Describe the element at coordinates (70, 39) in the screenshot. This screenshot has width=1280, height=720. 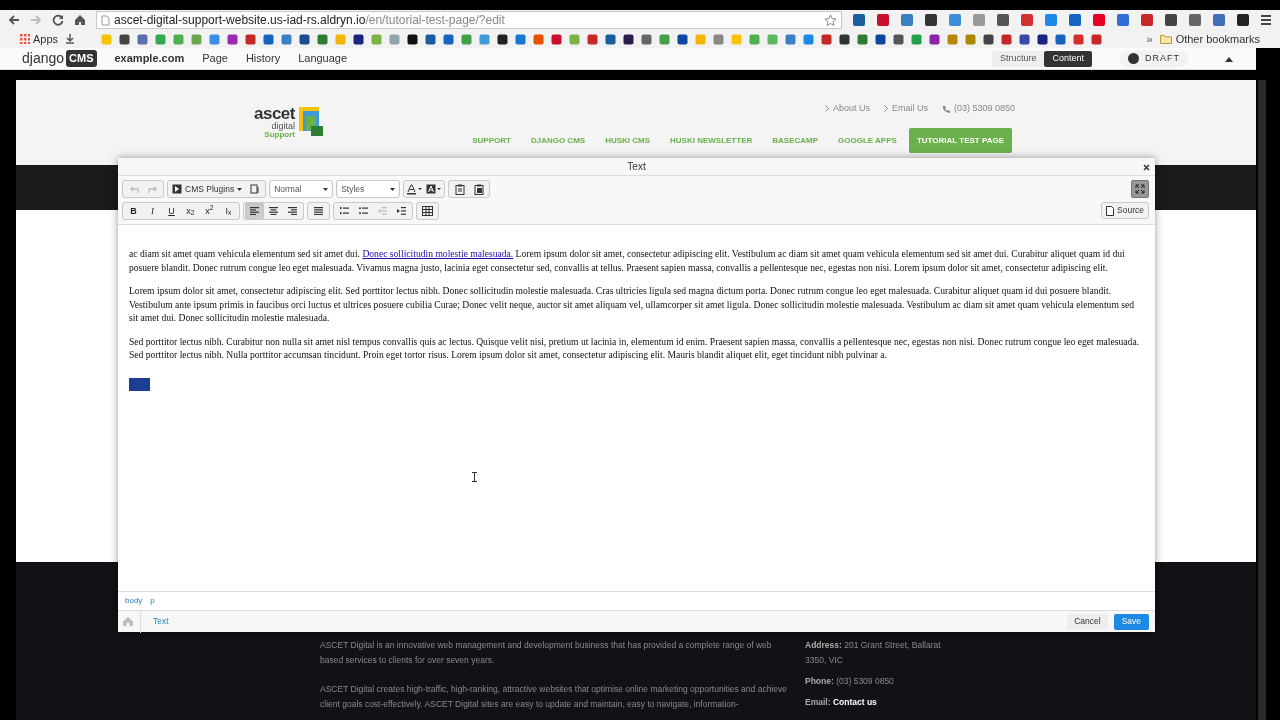
I see `download-icon` at that location.